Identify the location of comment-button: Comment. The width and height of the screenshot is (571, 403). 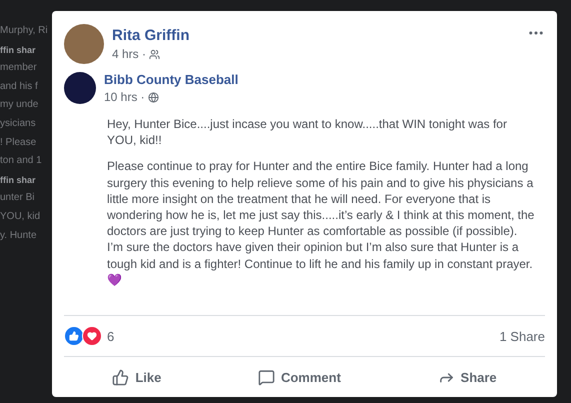
(299, 377).